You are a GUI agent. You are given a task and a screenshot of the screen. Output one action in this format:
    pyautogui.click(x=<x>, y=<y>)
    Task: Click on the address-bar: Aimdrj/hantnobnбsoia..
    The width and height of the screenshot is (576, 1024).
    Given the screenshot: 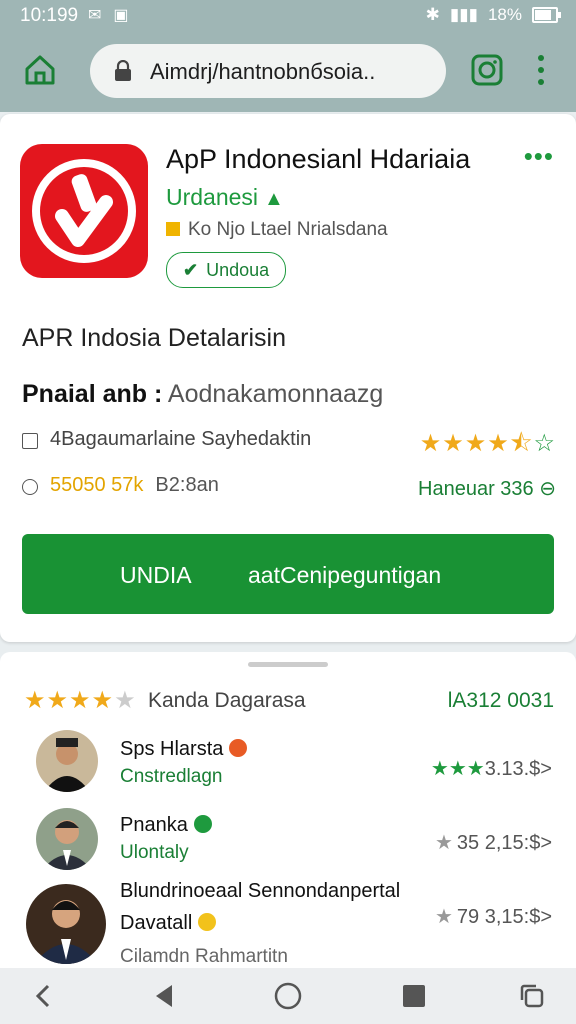 What is the action you would take?
    pyautogui.click(x=268, y=71)
    